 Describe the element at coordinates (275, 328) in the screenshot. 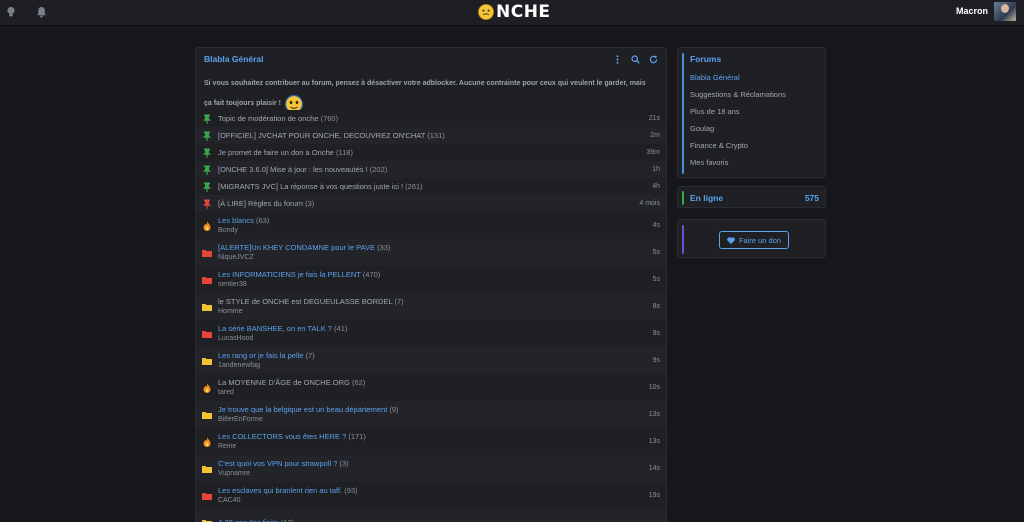

I see `topic-title: La série BANSHEE, on en TALK ?` at that location.